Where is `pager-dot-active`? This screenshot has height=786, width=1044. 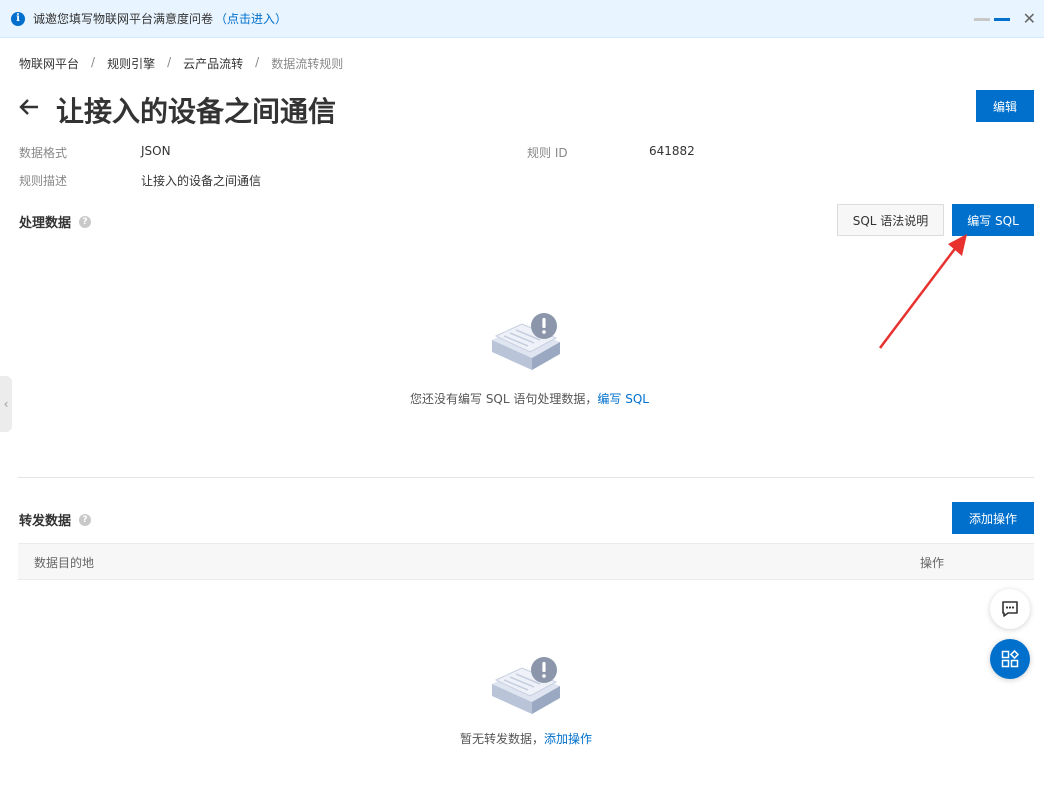 pager-dot-active is located at coordinates (1002, 19).